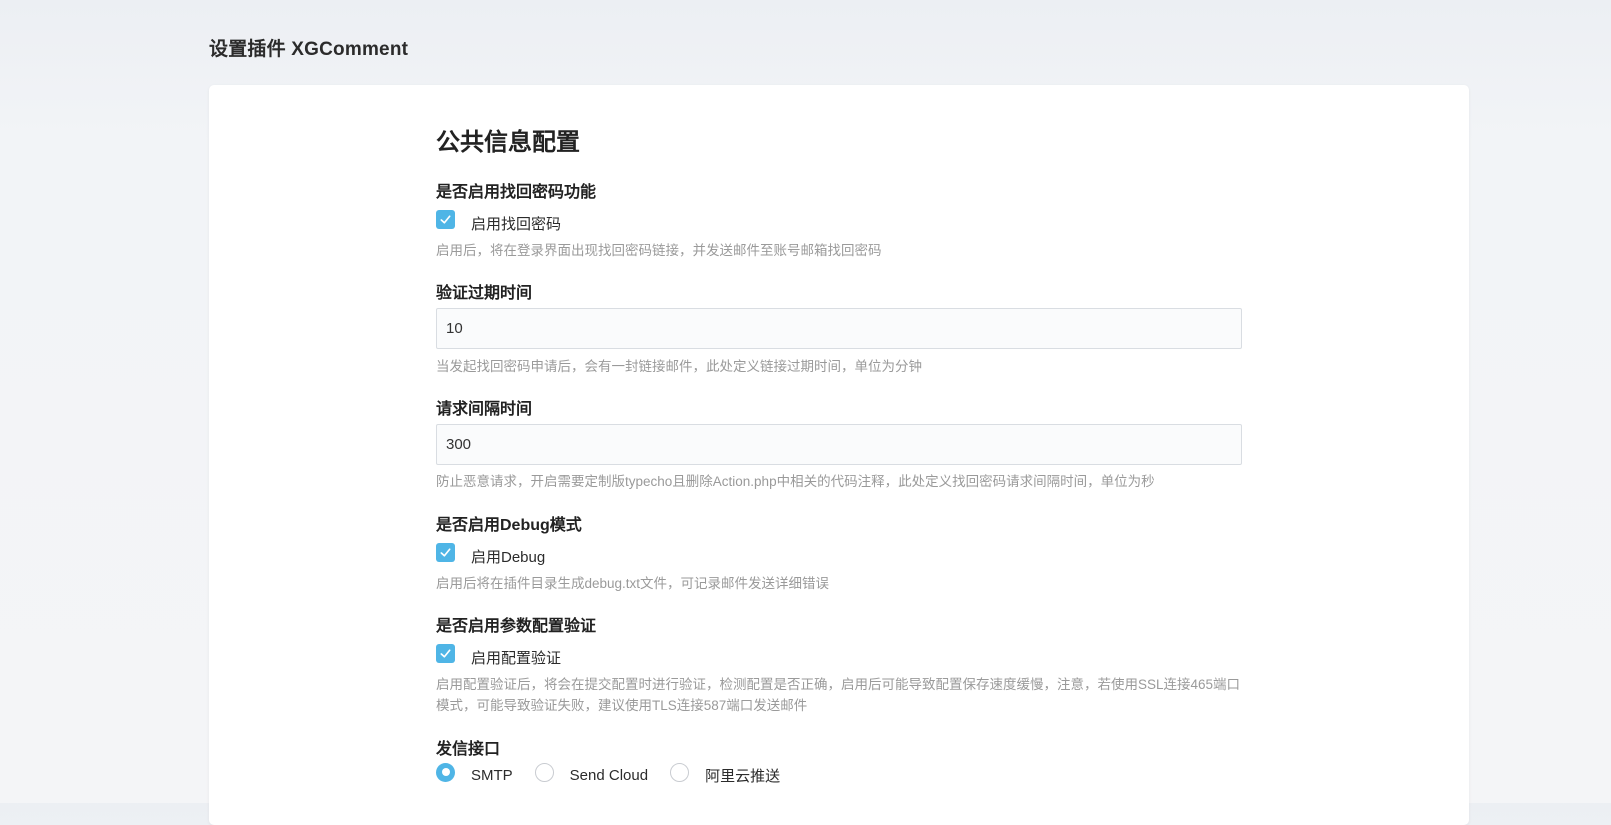 The width and height of the screenshot is (1611, 825). What do you see at coordinates (484, 409) in the screenshot?
I see `request-interval-label: 请求间隔时间` at bounding box center [484, 409].